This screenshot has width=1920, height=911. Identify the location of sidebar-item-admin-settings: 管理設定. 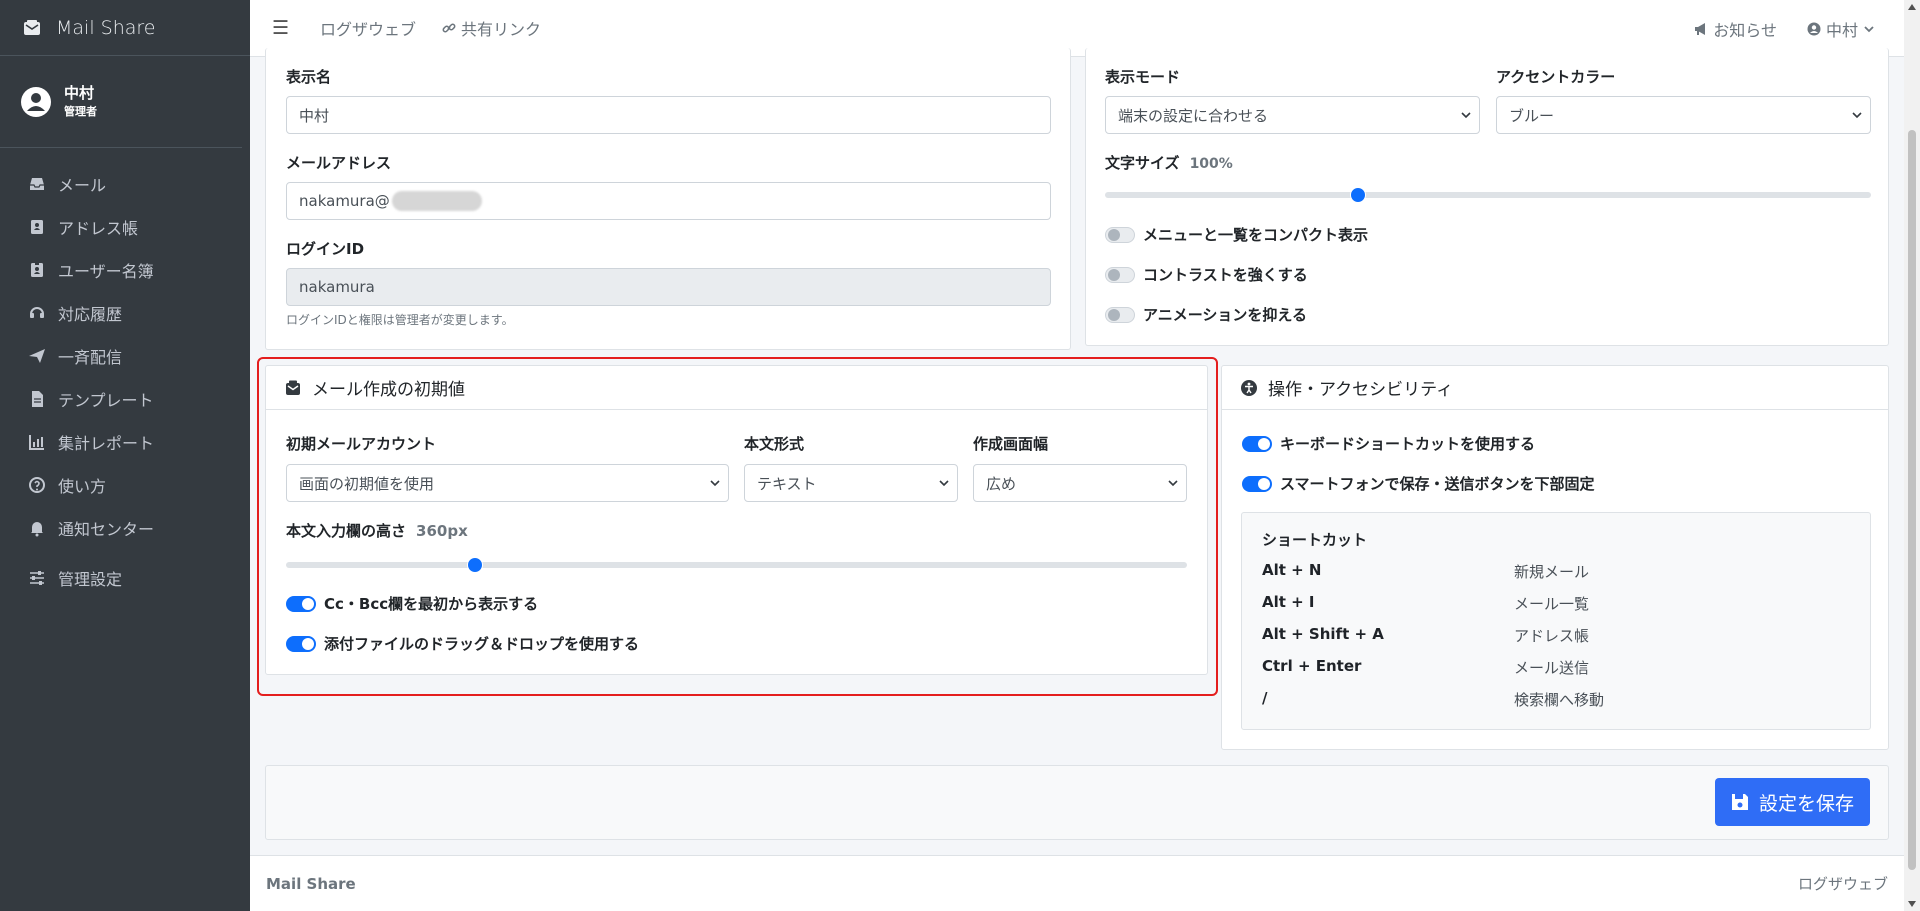
(125, 577).